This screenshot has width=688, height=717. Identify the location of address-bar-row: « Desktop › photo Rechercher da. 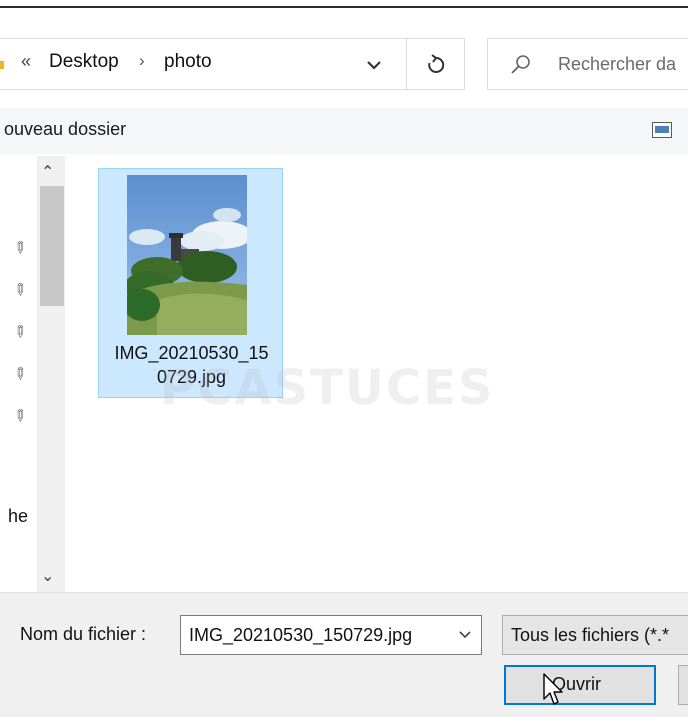
(344, 59).